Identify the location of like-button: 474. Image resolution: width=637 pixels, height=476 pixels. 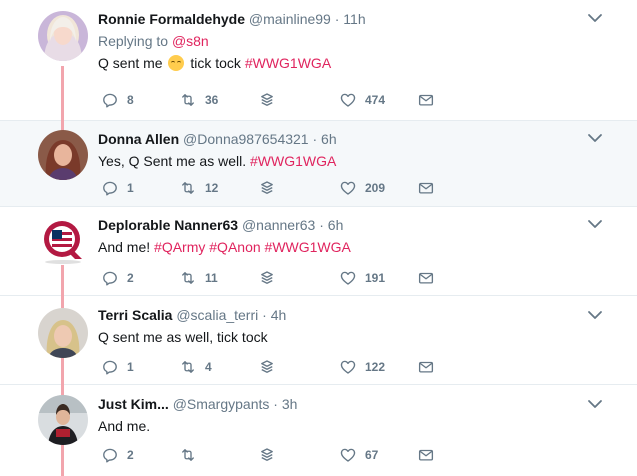
(362, 100).